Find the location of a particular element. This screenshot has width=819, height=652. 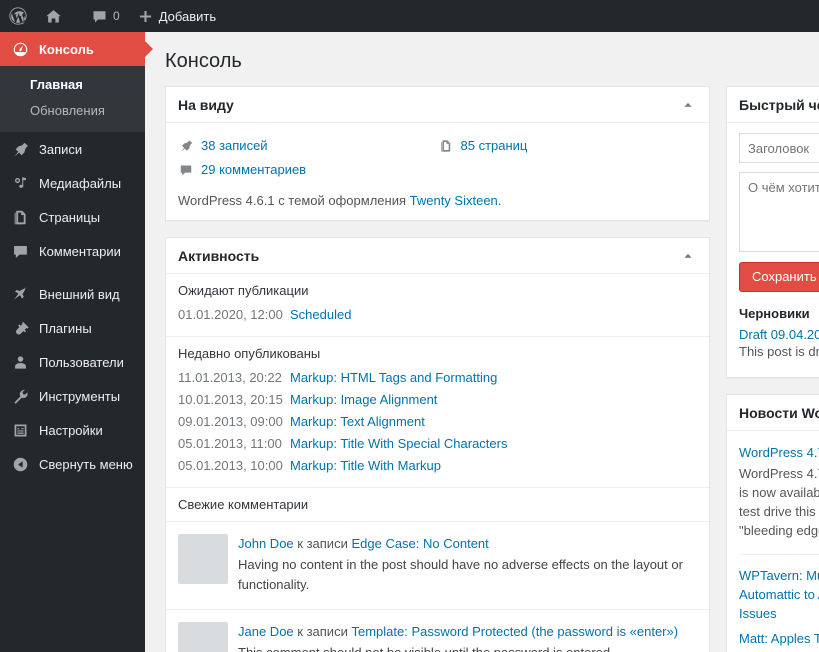

sidebar-item-settings: Настройки is located at coordinates (72, 430).